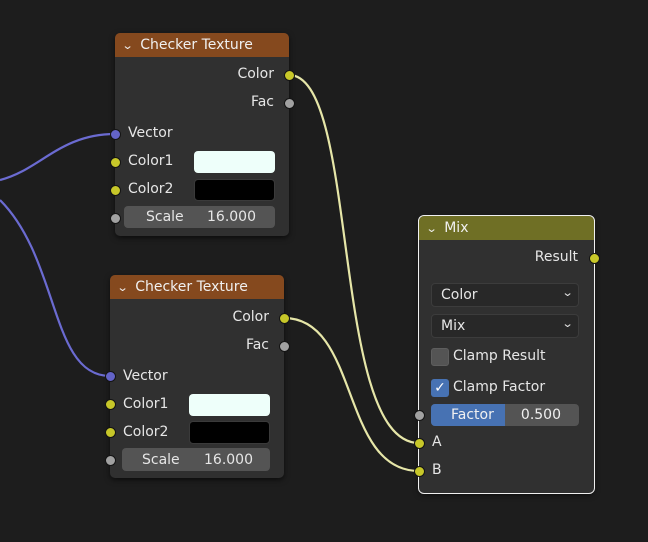 The width and height of the screenshot is (648, 542). What do you see at coordinates (505, 326) in the screenshot?
I see `blend-mode-dropdown: Mix ⌄` at bounding box center [505, 326].